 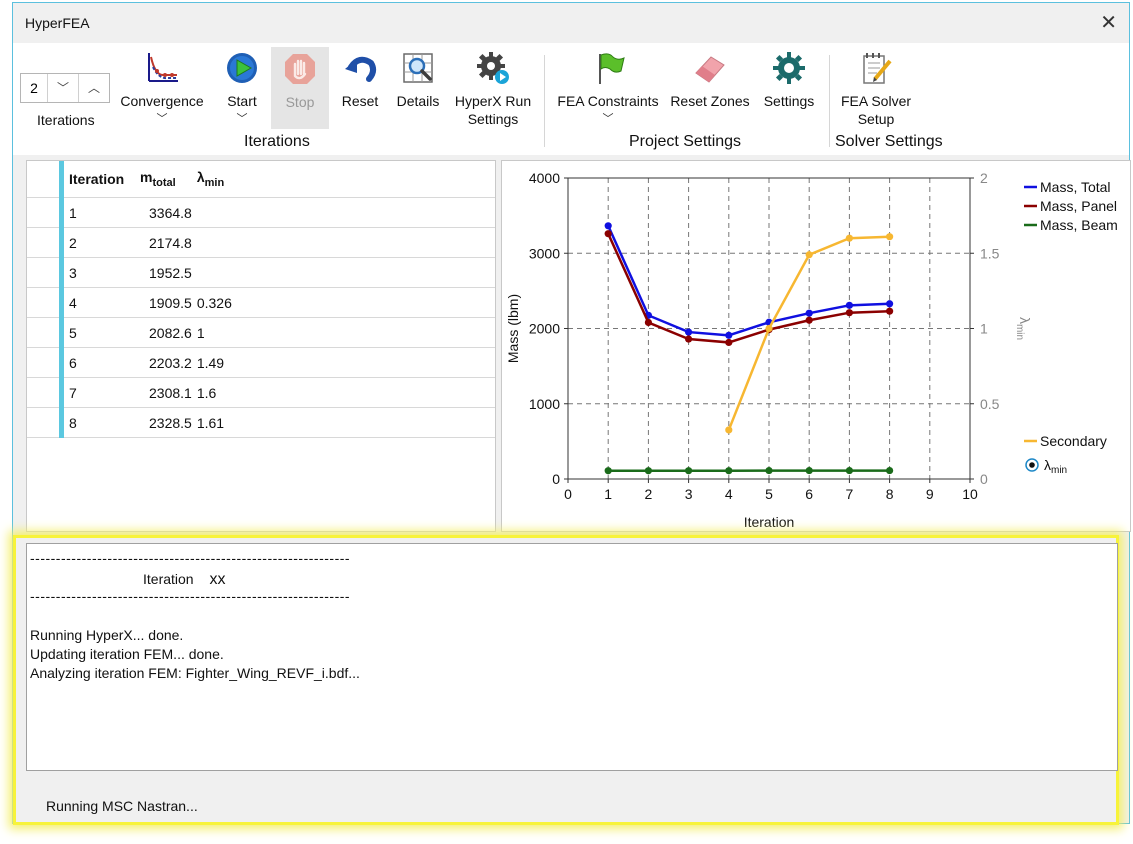 I want to click on y-tick-label: 0, so click(x=556, y=479).